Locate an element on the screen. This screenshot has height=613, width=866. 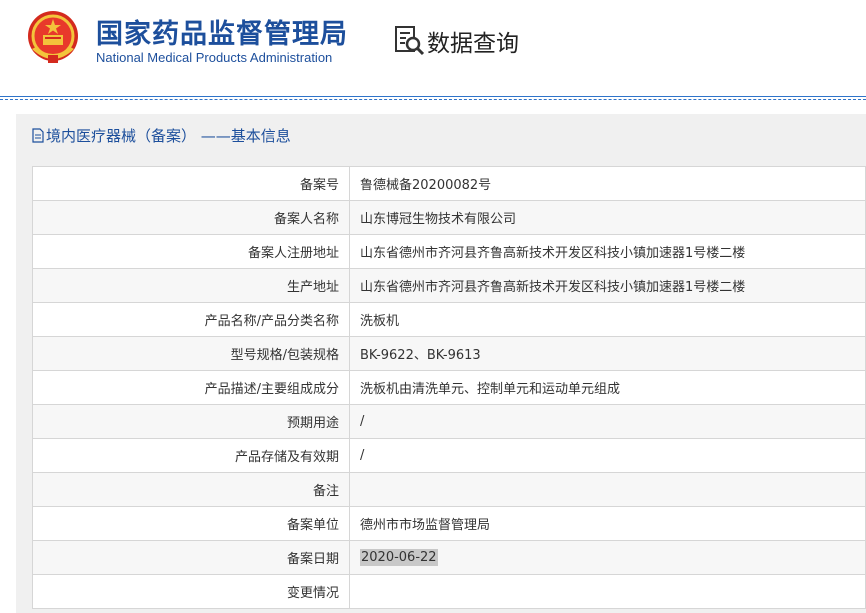
field-label: 预期用途 is located at coordinates (191, 421).